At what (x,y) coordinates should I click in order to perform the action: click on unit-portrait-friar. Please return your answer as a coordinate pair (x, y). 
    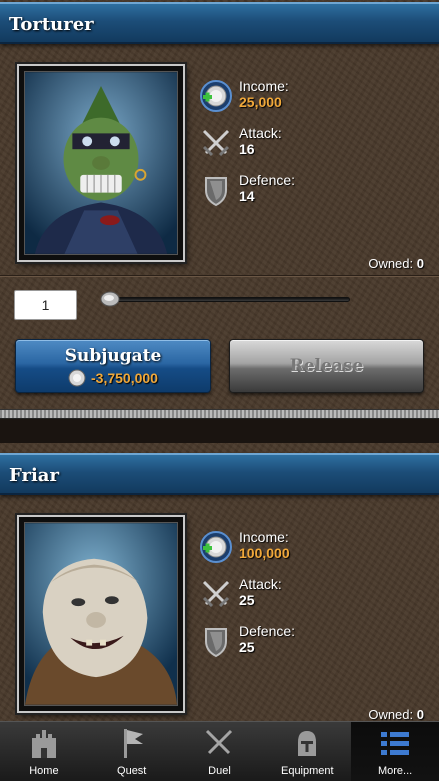
    Looking at the image, I should click on (101, 614).